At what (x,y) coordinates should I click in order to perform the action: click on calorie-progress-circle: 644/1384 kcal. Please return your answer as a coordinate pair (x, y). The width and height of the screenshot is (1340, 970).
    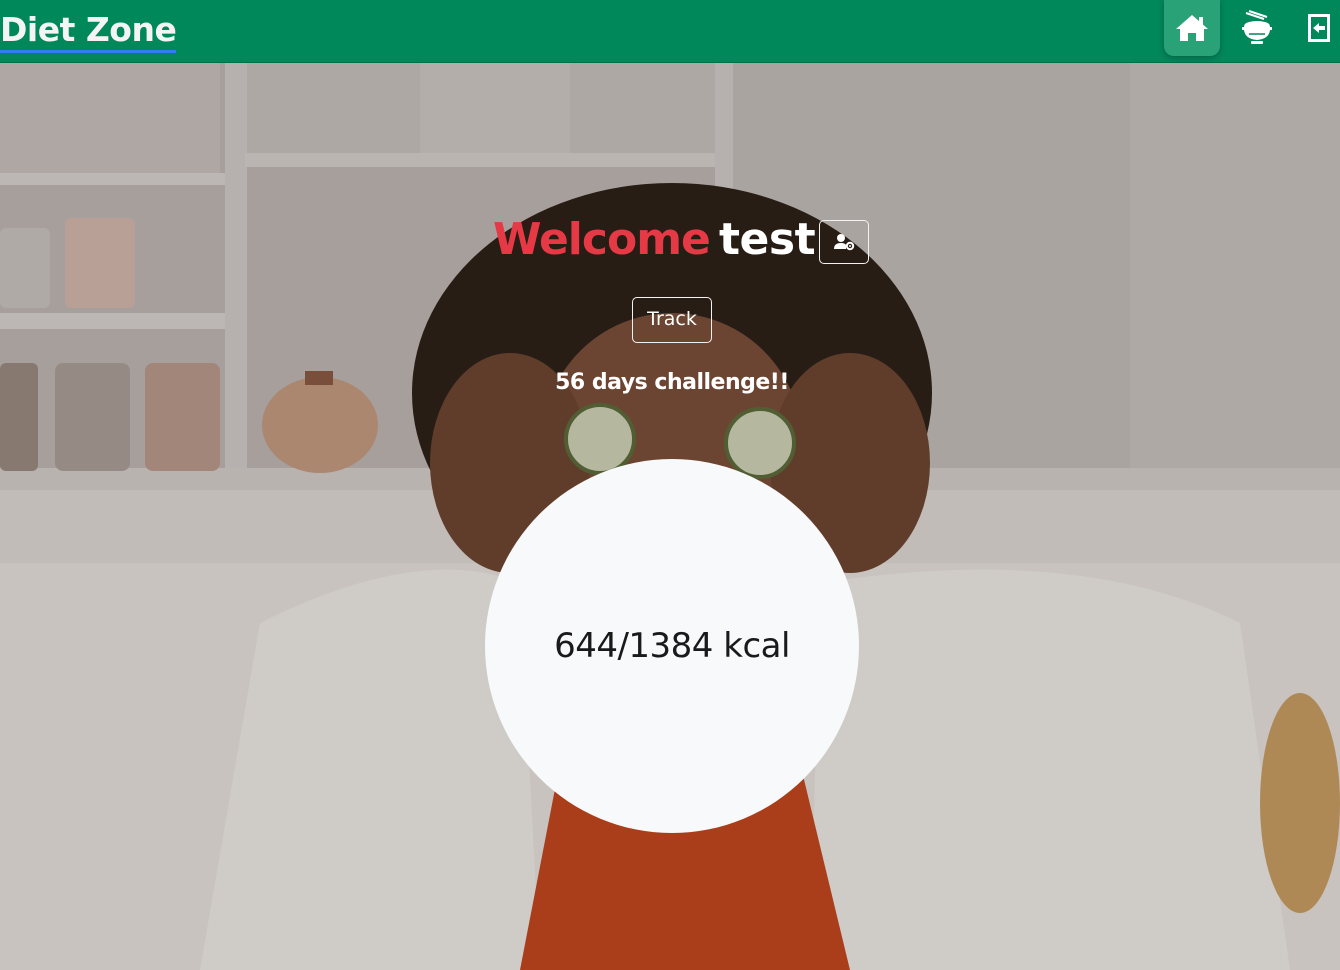
    Looking at the image, I should click on (672, 646).